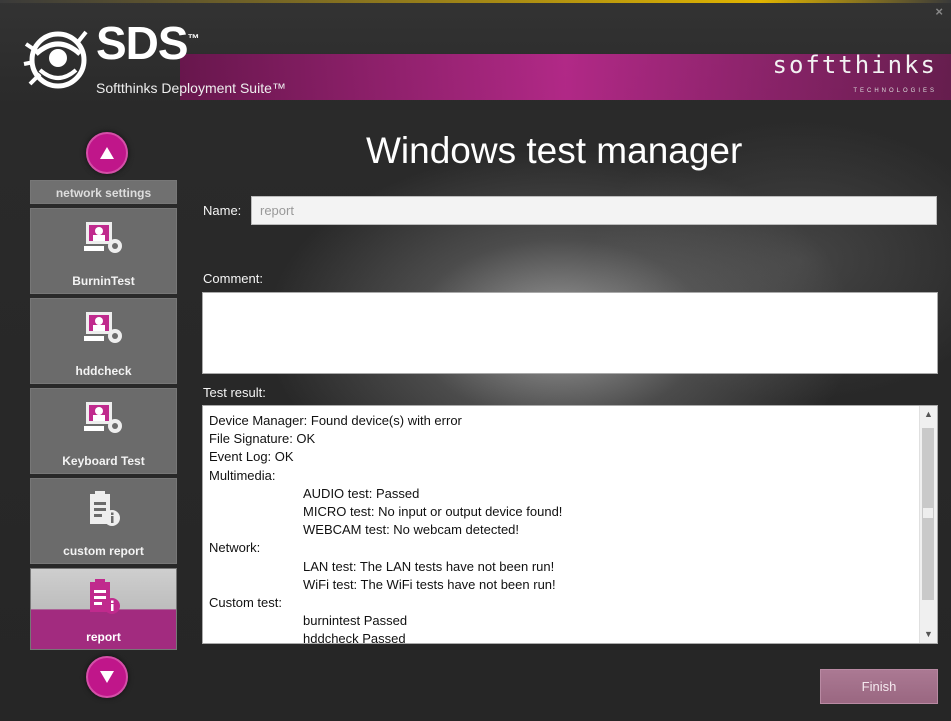 This screenshot has height=721, width=951. I want to click on arrow-up-icon, so click(107, 153).